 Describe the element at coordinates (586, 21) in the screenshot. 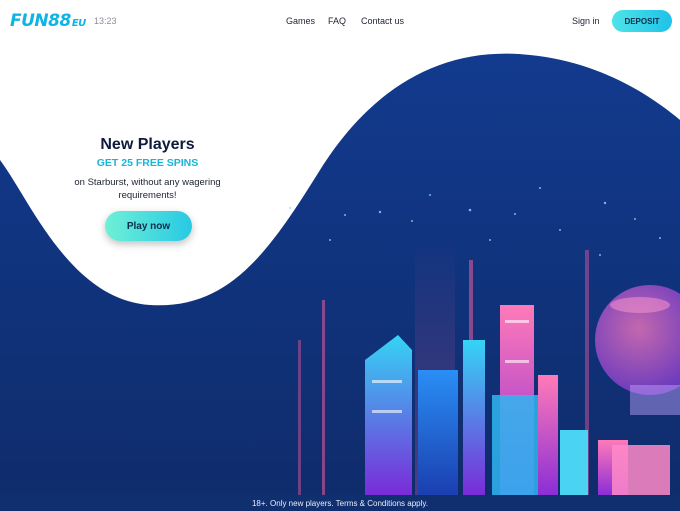

I see `sign-in-link: Sign in` at that location.